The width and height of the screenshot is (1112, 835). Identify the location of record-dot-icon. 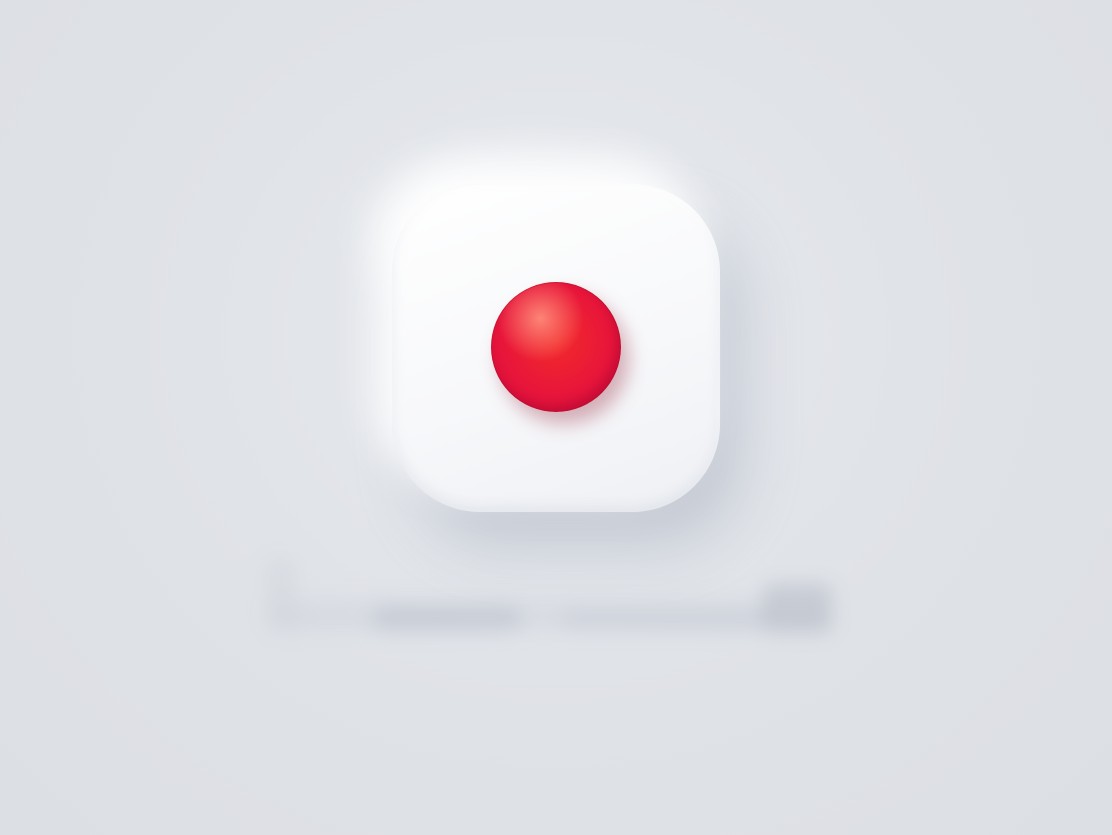
(556, 347).